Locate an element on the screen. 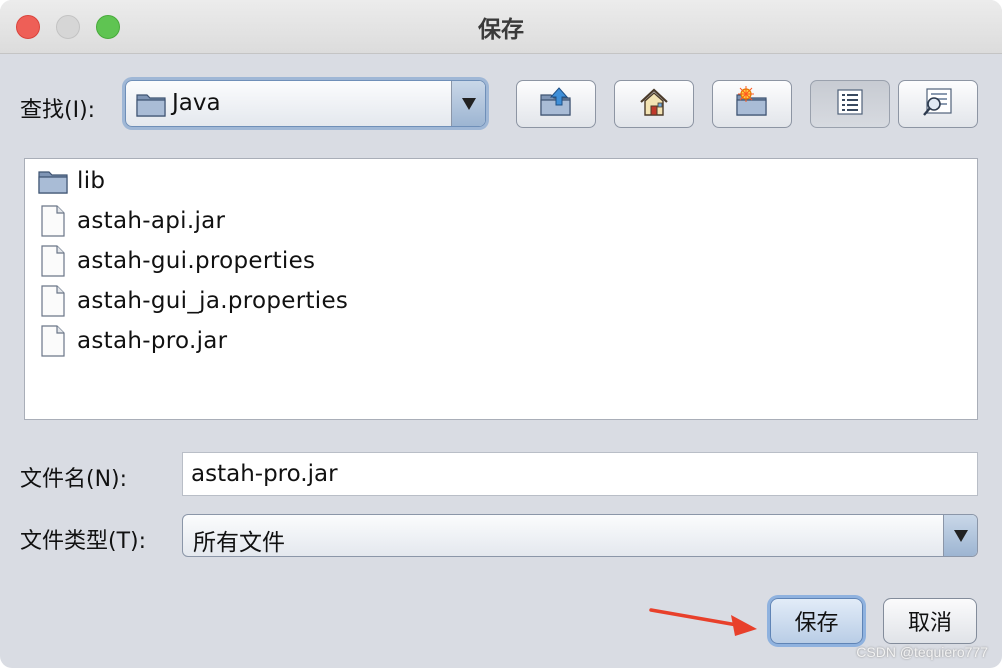 This screenshot has width=1002, height=668. file-name-label: 文件名(N): is located at coordinates (74, 479).